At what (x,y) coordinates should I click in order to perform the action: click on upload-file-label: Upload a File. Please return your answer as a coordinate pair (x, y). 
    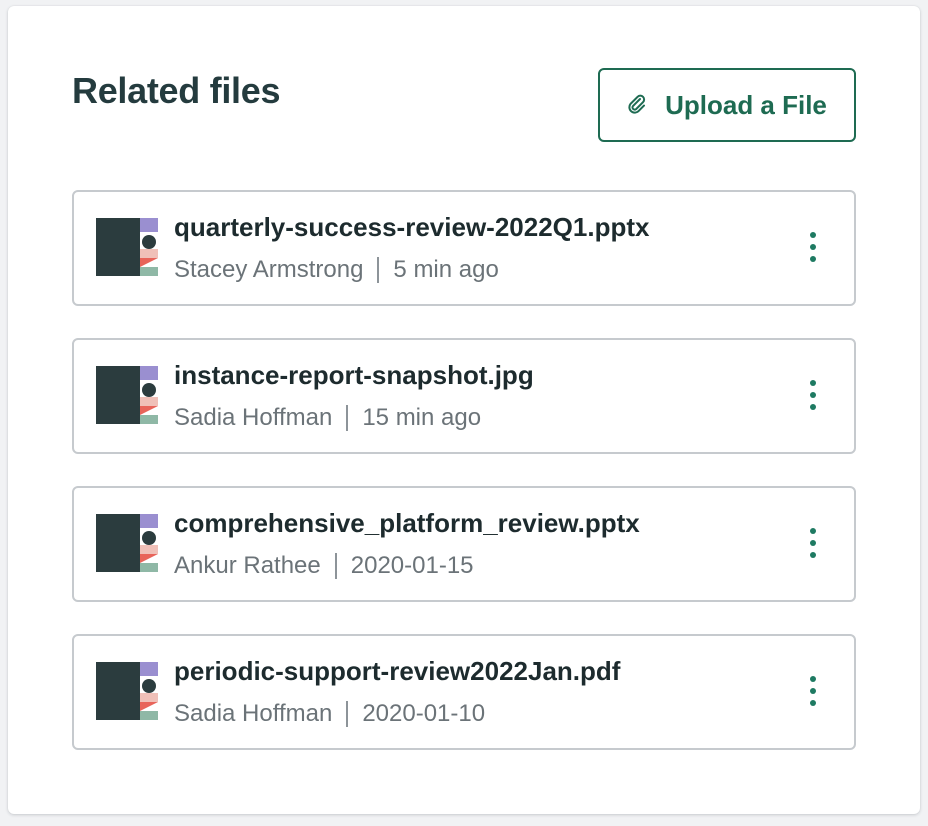
    Looking at the image, I should click on (746, 104).